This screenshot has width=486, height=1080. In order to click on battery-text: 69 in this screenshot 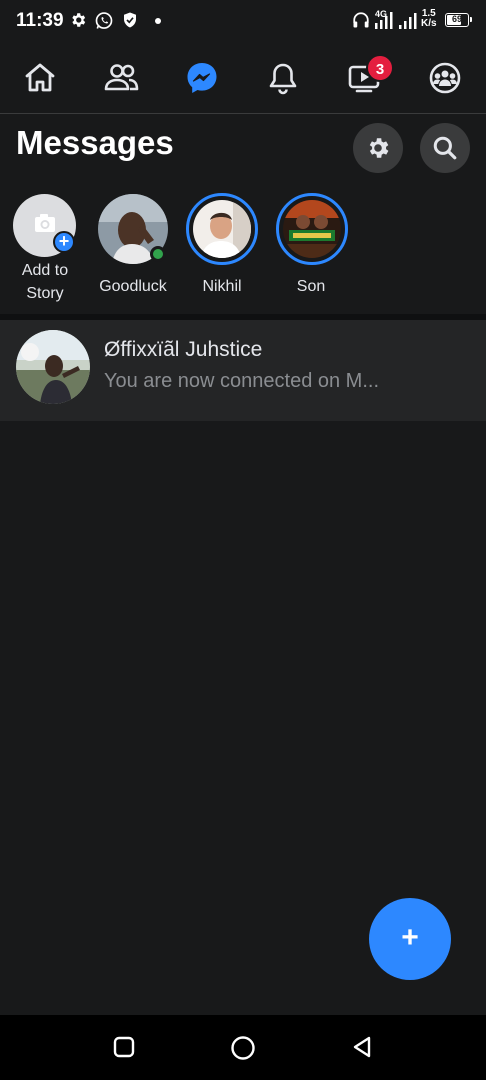, I will do `click(456, 19)`.